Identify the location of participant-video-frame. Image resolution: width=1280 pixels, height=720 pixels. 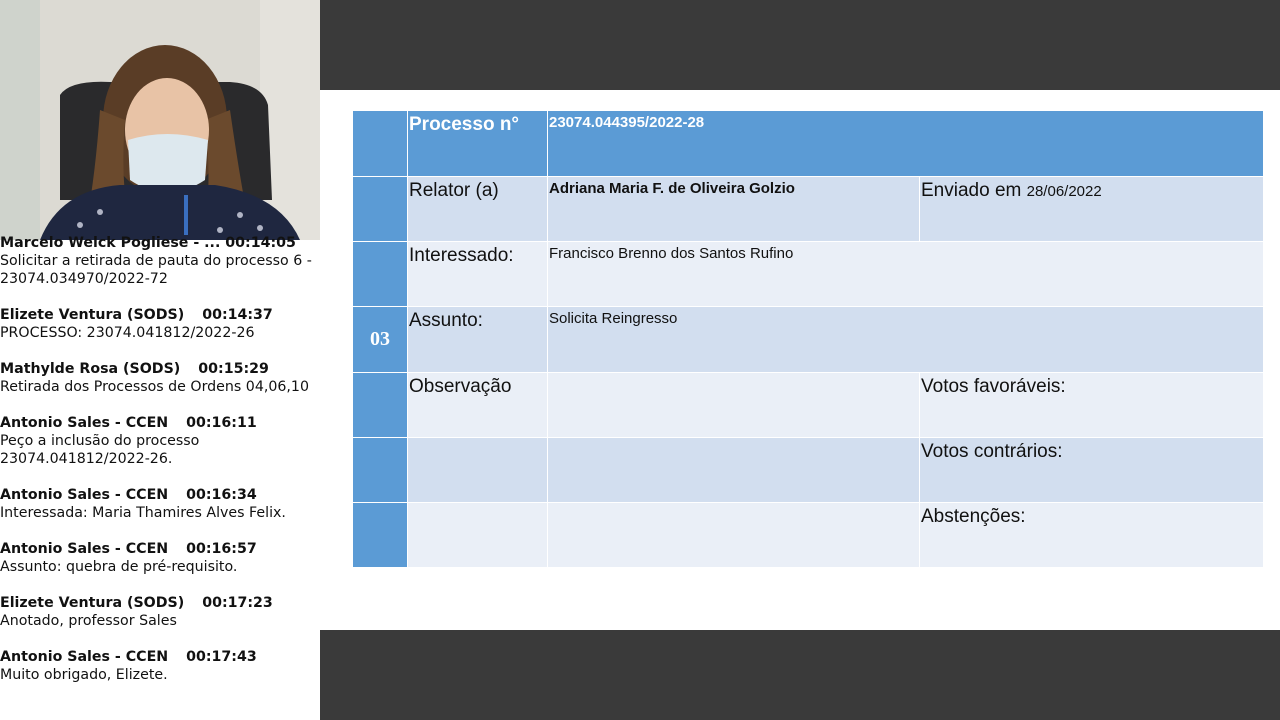
(160, 120).